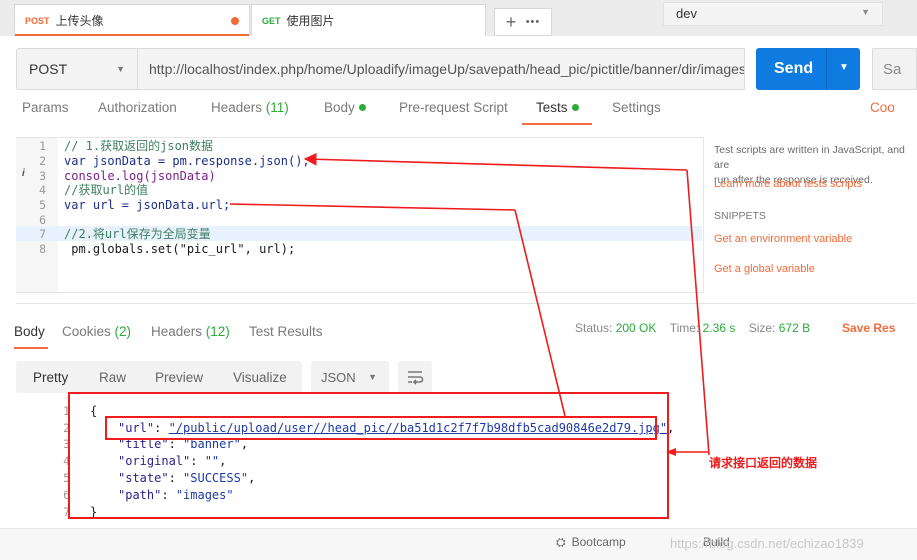  Describe the element at coordinates (598, 542) in the screenshot. I see `bootcamp-label: Bootcamp` at that location.